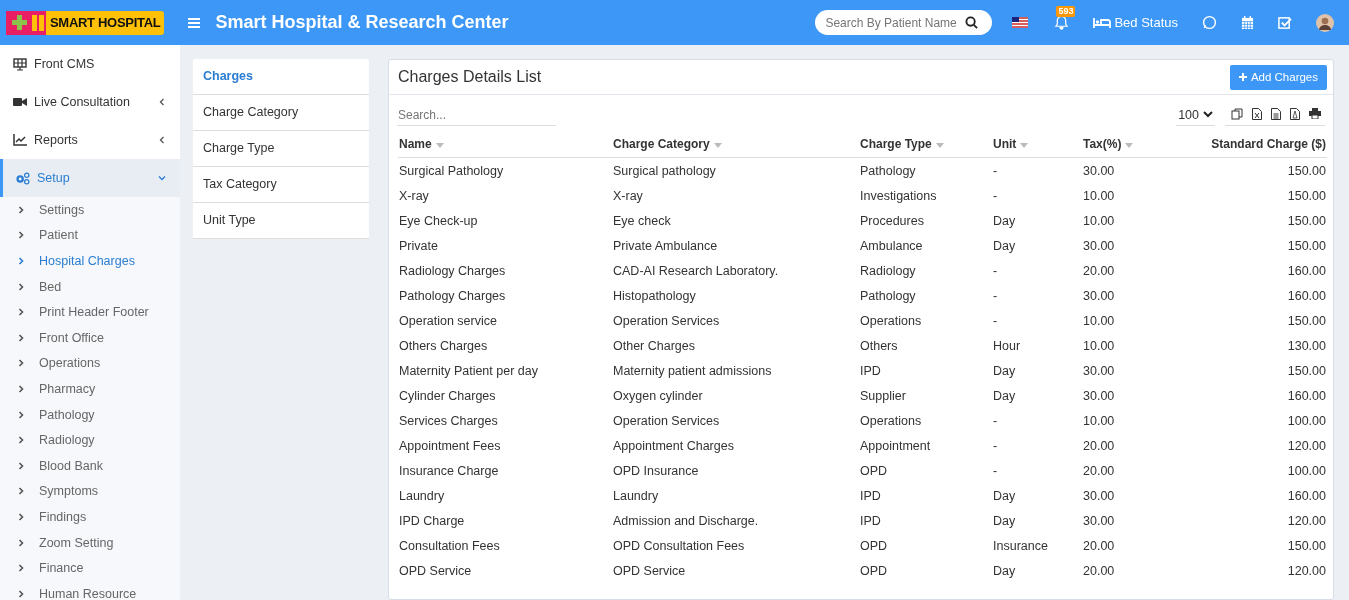 The image size is (1349, 600). What do you see at coordinates (90, 337) in the screenshot?
I see `sidebar-subitem: Front Office` at bounding box center [90, 337].